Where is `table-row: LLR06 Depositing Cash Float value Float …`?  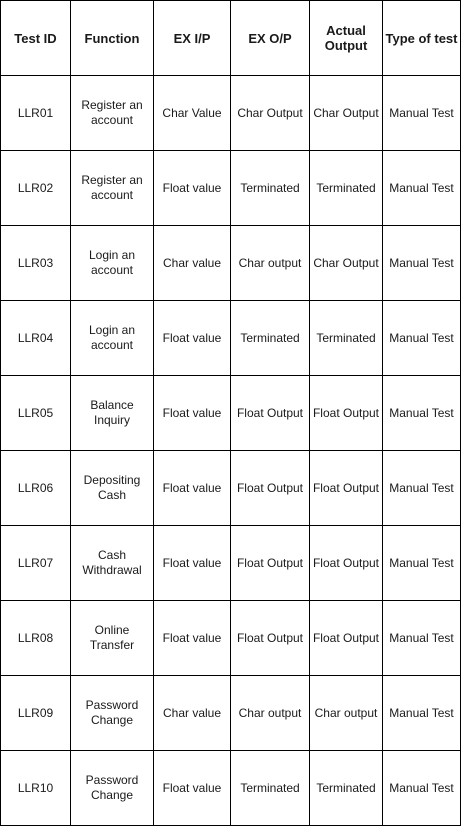
table-row: LLR06 Depositing Cash Float value Float … is located at coordinates (230, 488).